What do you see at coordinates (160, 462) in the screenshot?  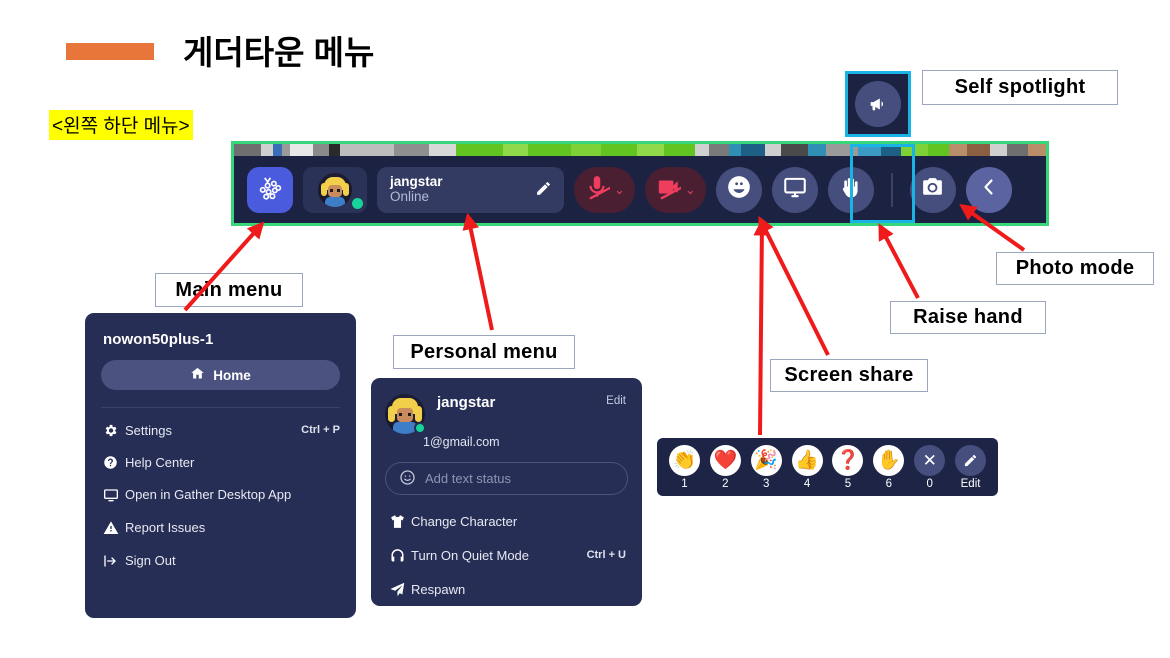 I see `menu-item-label: Help Center` at bounding box center [160, 462].